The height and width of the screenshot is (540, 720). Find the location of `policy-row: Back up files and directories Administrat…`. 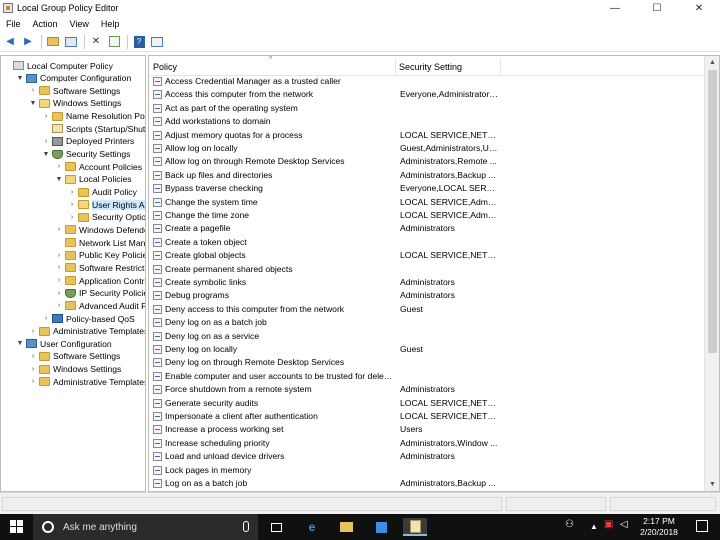

policy-row: Back up files and directories Administrat… is located at coordinates (427, 175).